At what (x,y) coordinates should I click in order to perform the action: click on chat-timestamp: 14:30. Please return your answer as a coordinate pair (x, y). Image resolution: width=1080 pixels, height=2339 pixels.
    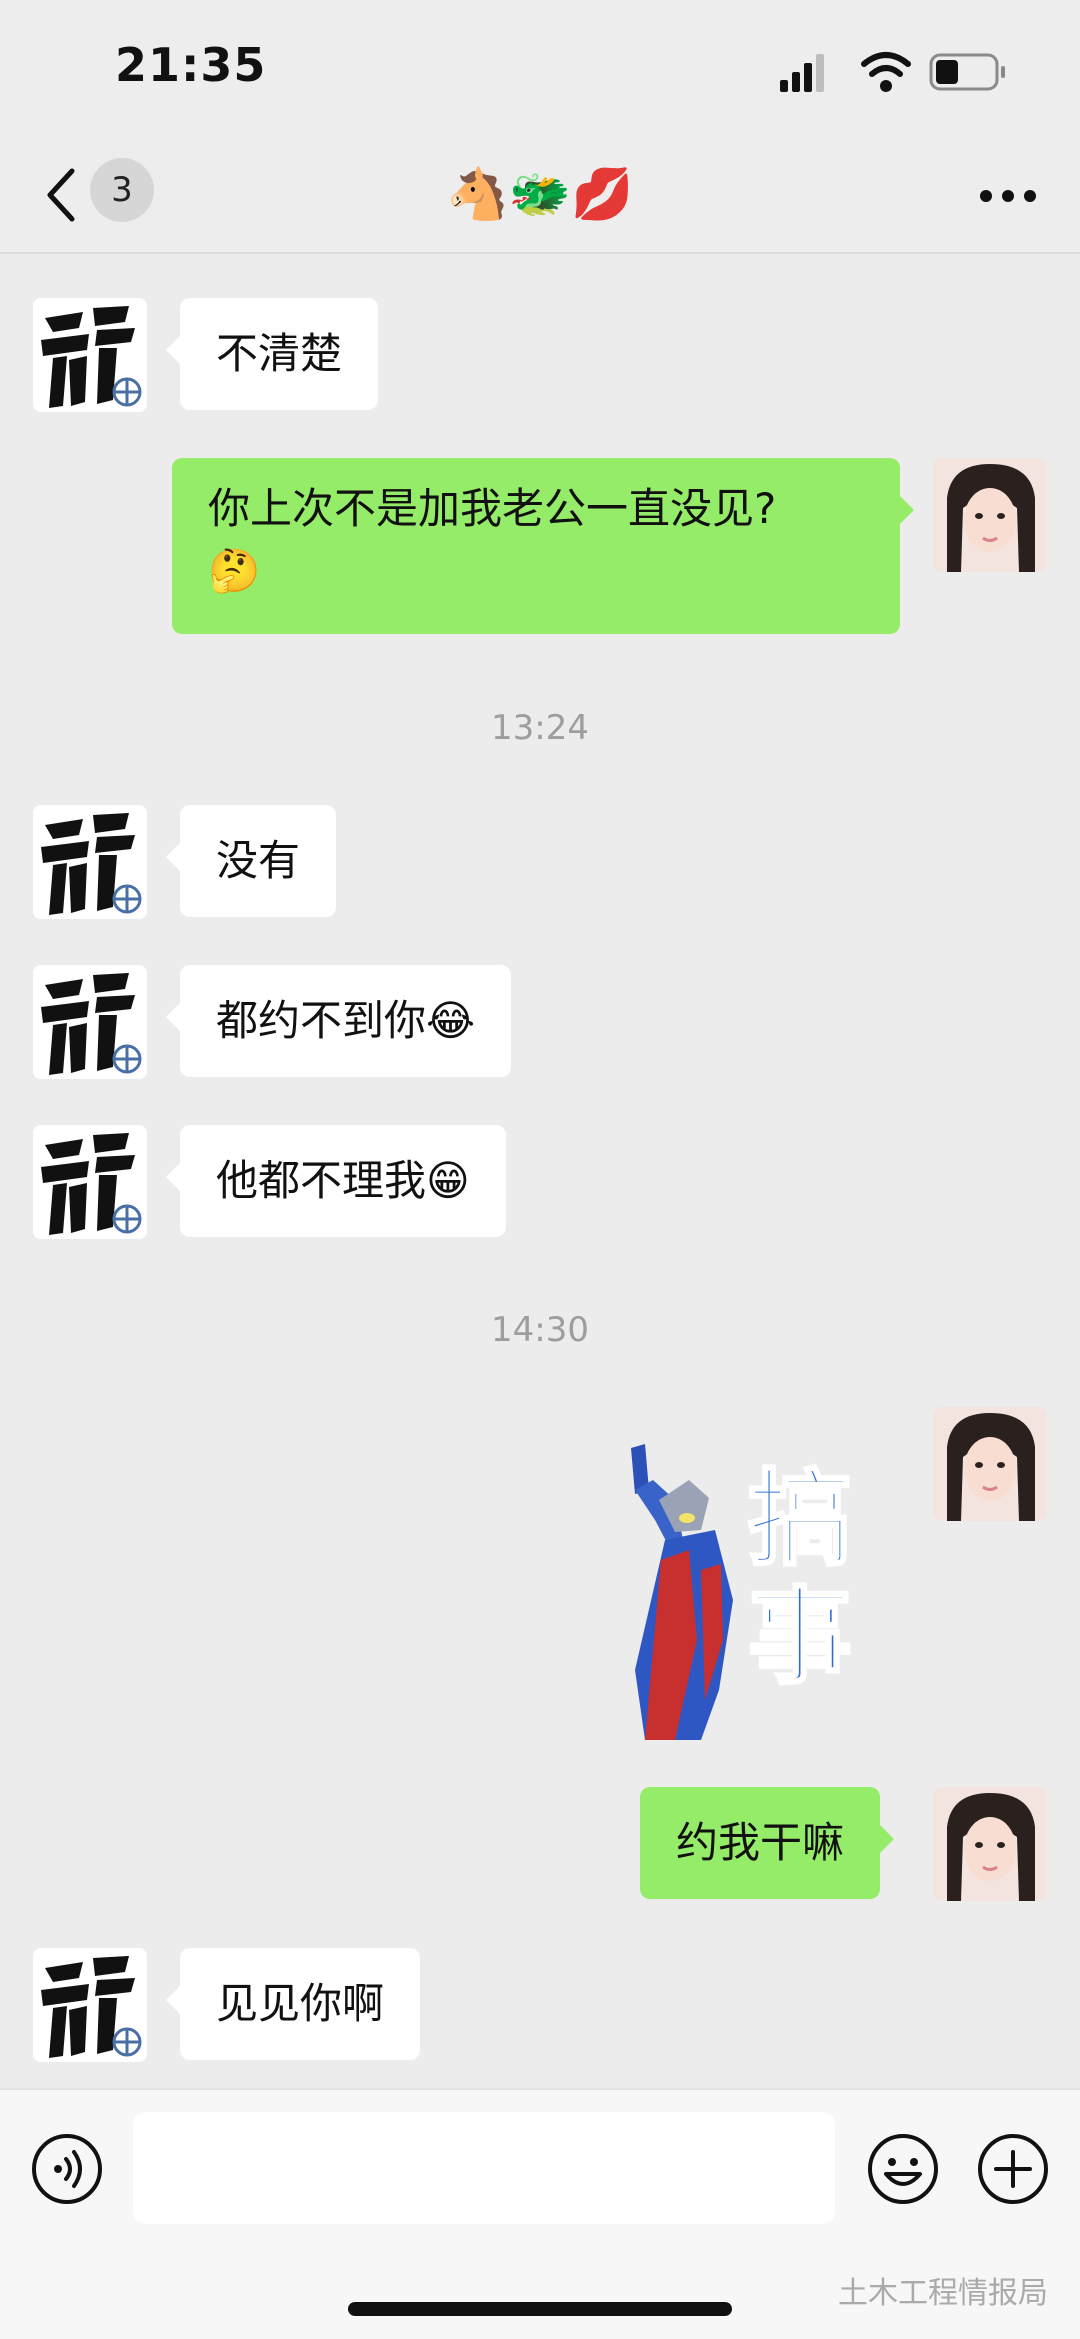
    Looking at the image, I should click on (540, 1330).